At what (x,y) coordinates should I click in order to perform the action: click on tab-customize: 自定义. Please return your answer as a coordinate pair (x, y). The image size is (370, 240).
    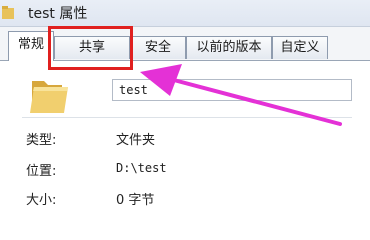
    Looking at the image, I should click on (300, 47).